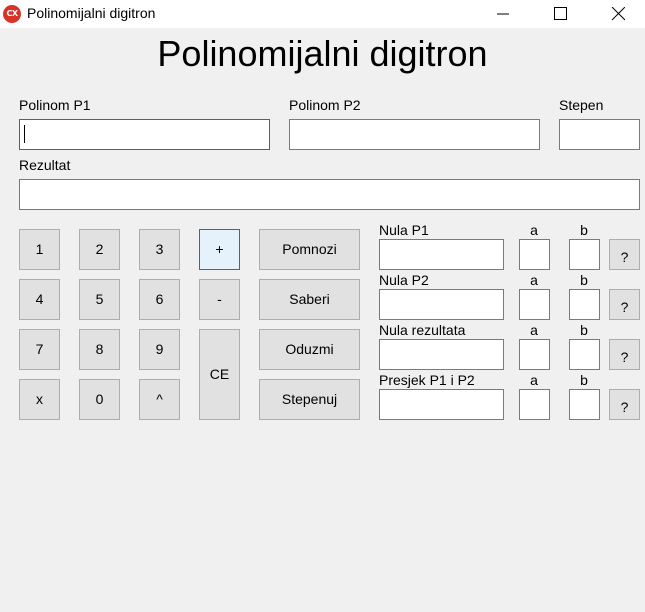 Image resolution: width=645 pixels, height=612 pixels. What do you see at coordinates (584, 254) in the screenshot?
I see `nula-p1-b-input` at bounding box center [584, 254].